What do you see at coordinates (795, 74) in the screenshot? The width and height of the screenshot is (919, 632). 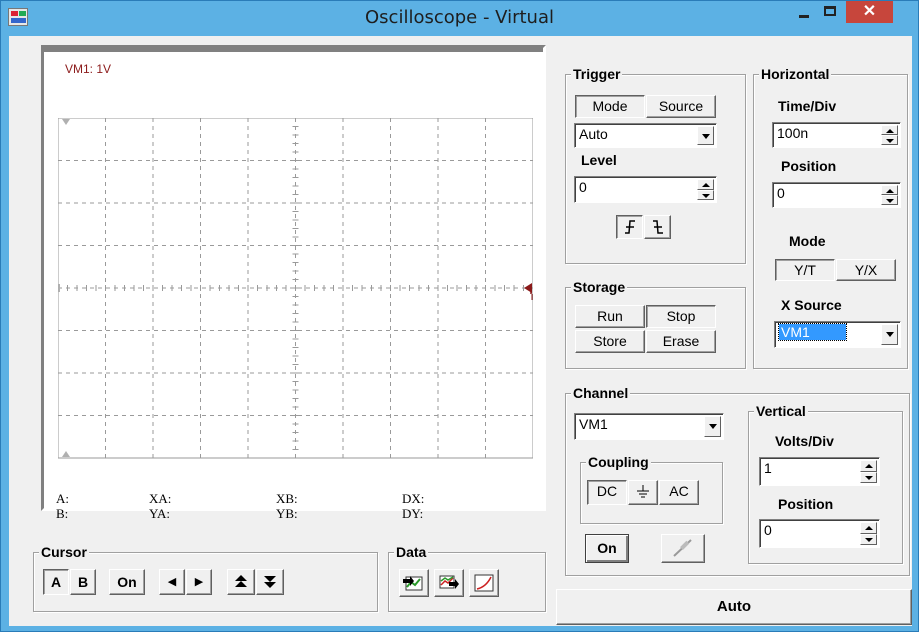 I see `horizontal-legend: Horizontal` at bounding box center [795, 74].